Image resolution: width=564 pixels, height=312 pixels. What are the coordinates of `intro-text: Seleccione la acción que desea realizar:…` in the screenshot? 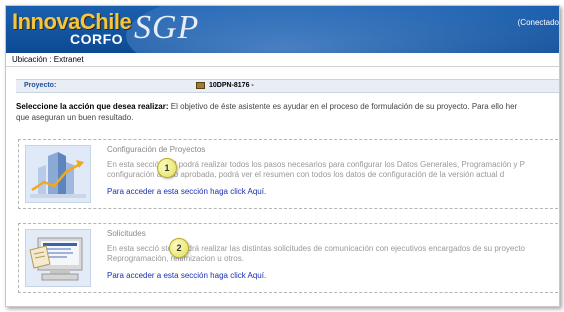 It's located at (287, 112).